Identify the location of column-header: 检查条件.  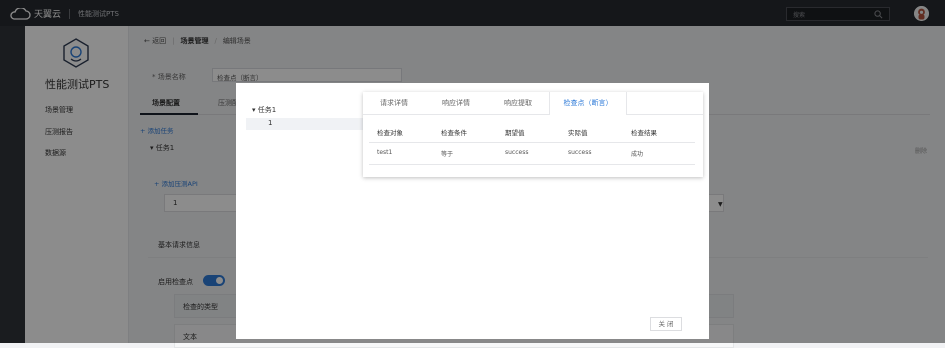
(454, 133).